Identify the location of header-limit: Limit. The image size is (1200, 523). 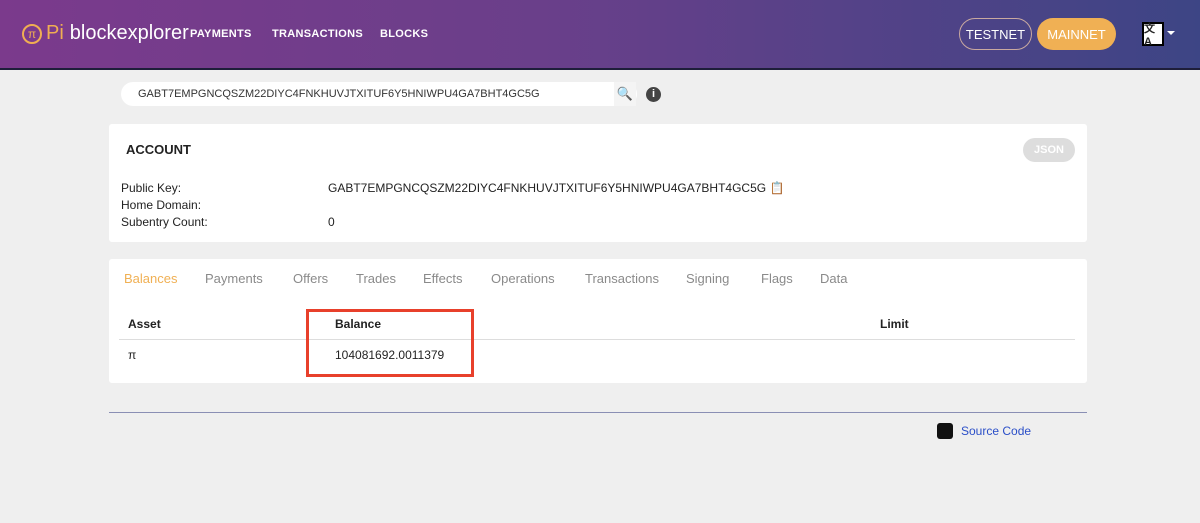
(894, 324).